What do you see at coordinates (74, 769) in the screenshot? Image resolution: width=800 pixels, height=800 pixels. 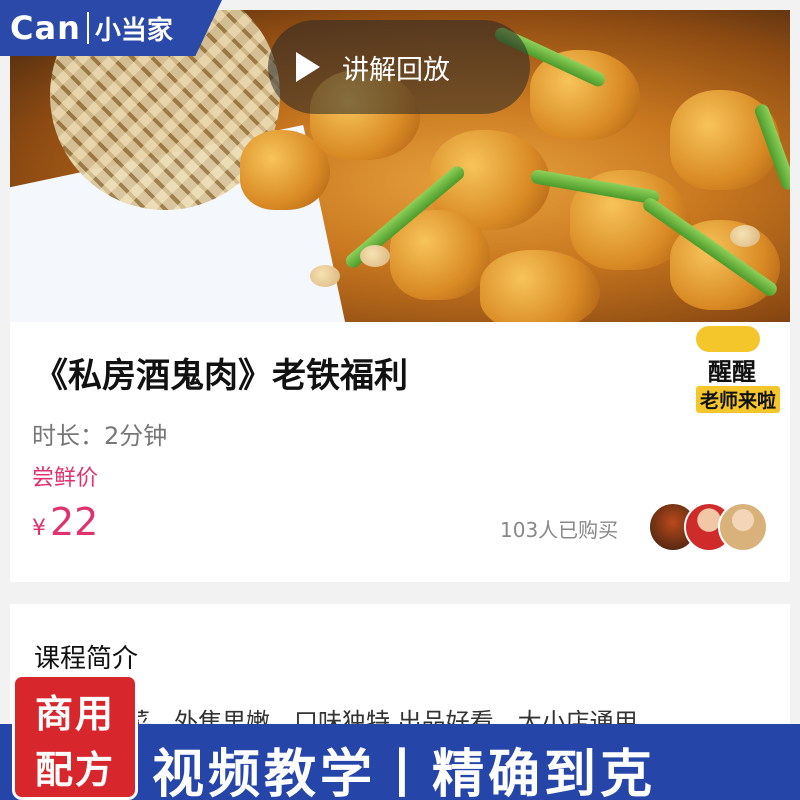 I see `stamp-line2: 配方` at bounding box center [74, 769].